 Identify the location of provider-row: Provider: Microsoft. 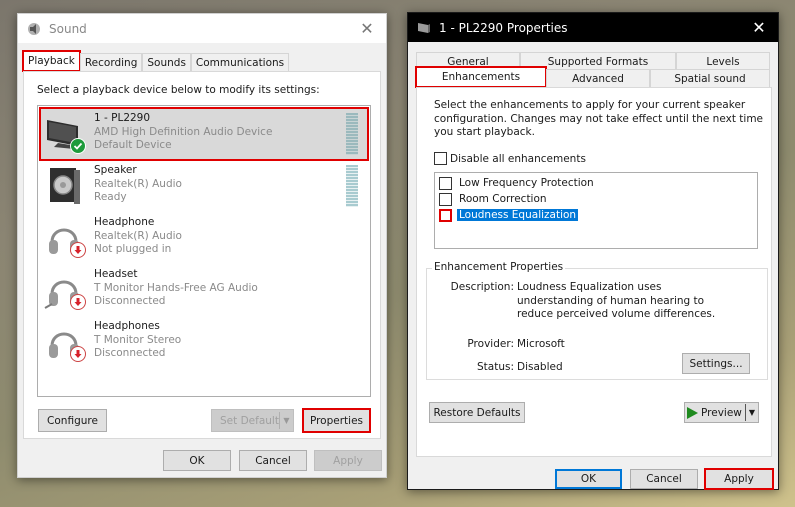
(582, 345).